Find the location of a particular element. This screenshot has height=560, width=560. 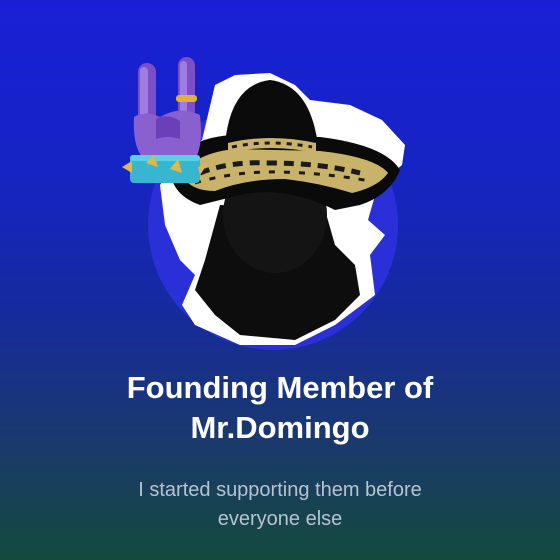

badge-subtitle-line2: everyone else is located at coordinates (280, 519).